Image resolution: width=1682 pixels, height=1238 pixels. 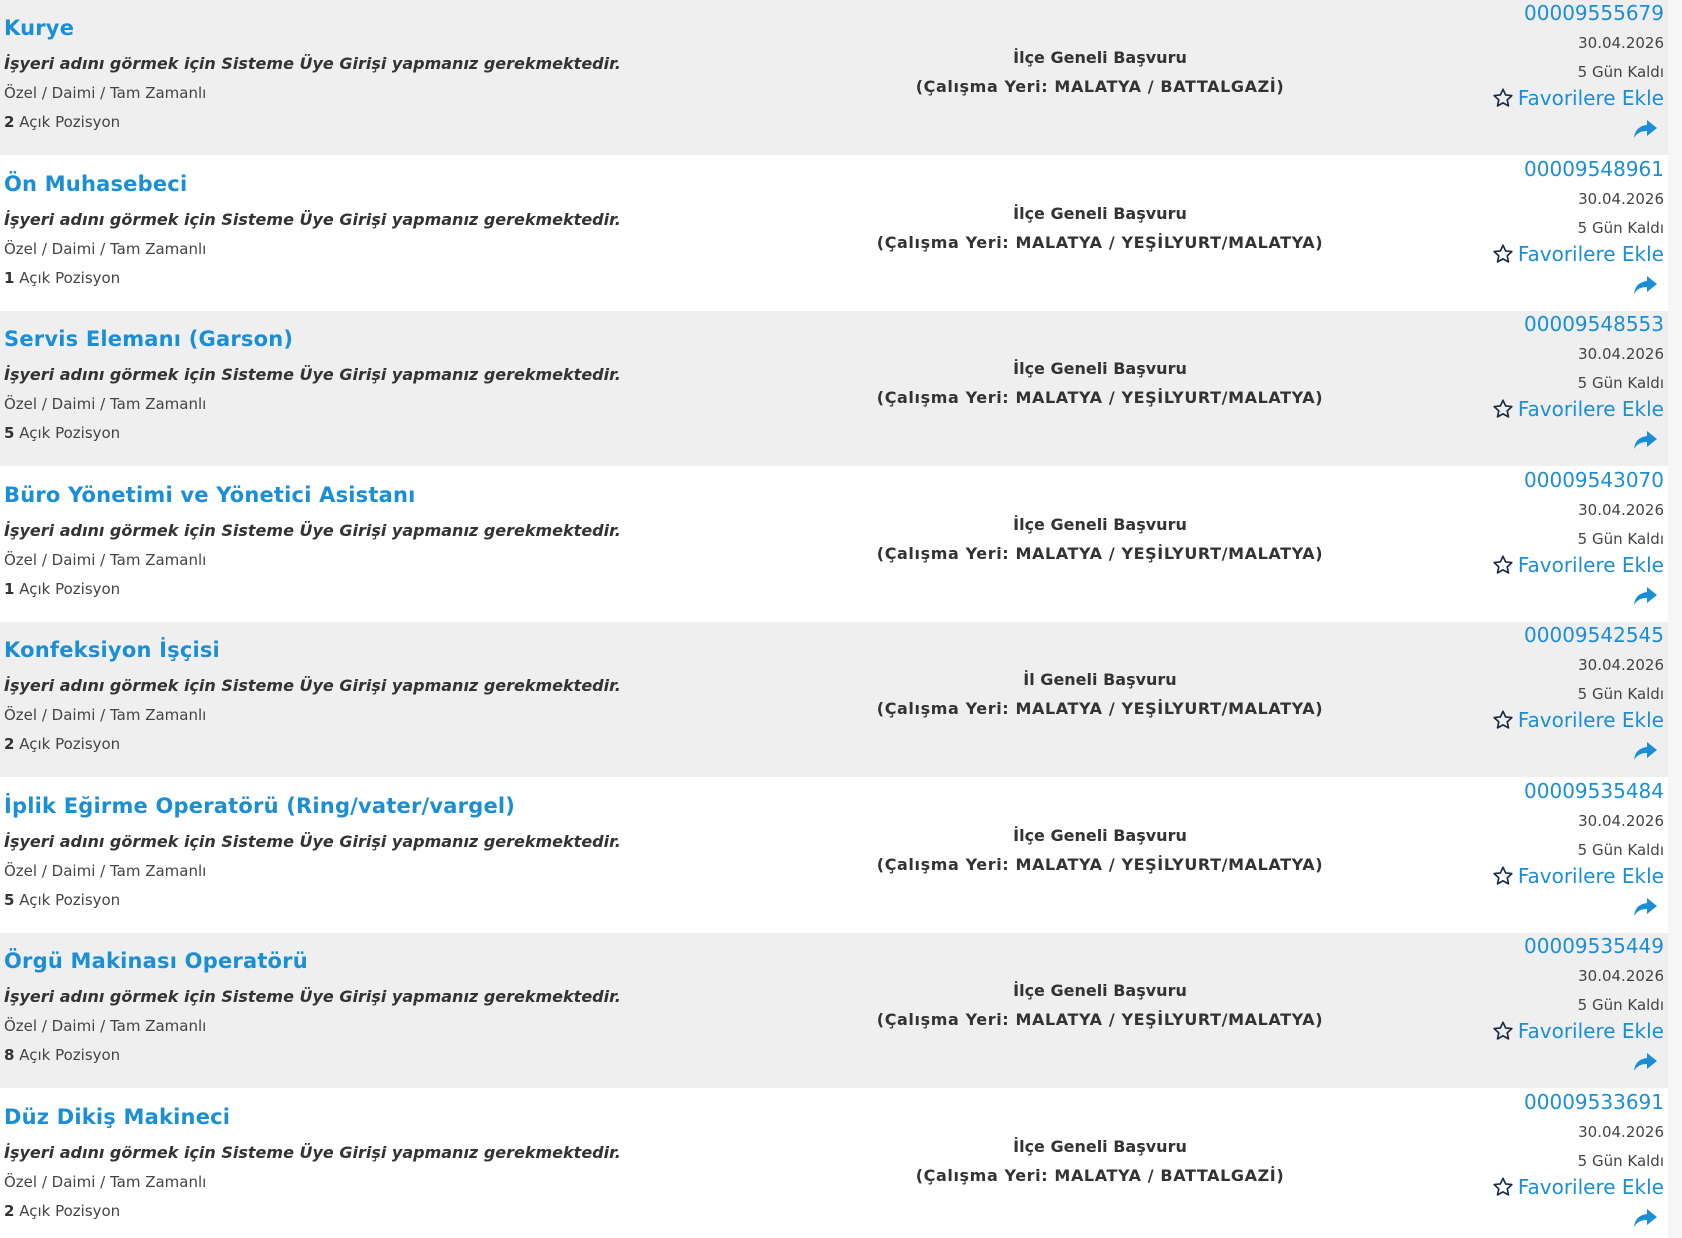 What do you see at coordinates (112, 650) in the screenshot?
I see `job-title-link: Konfeksiyon İşçisi` at bounding box center [112, 650].